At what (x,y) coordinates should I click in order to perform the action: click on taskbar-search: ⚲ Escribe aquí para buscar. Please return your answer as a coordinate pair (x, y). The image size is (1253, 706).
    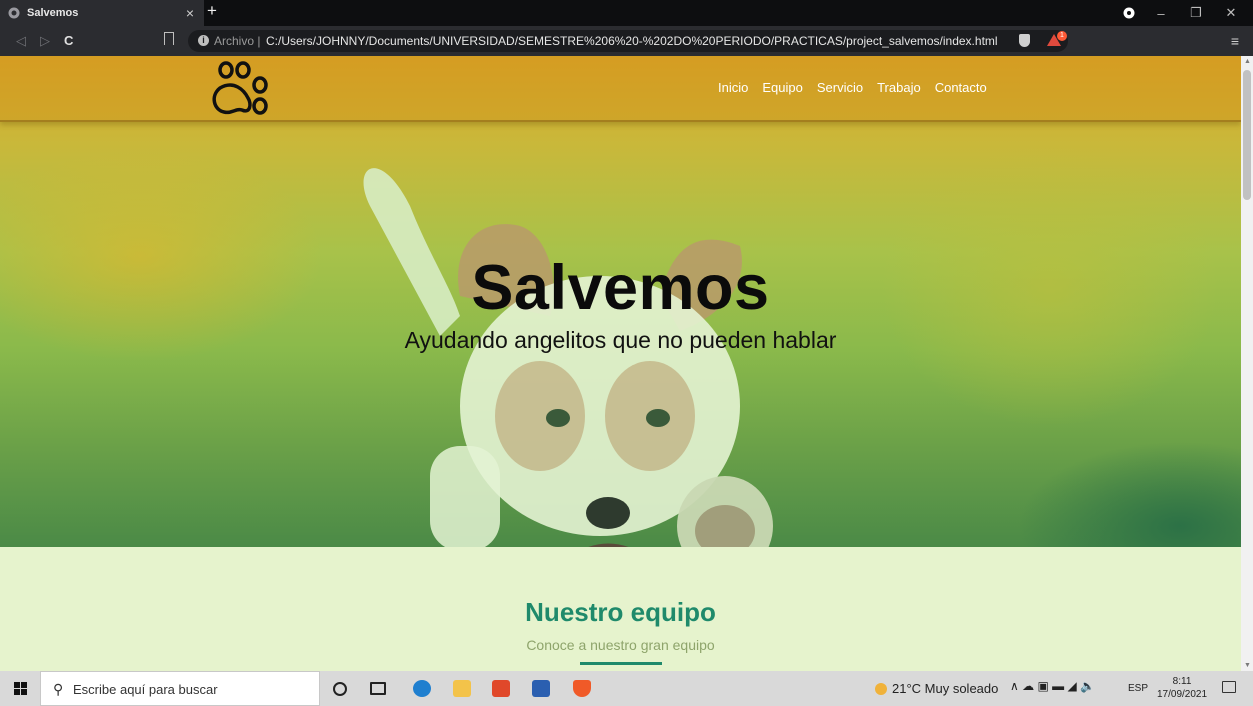
    Looking at the image, I should click on (180, 688).